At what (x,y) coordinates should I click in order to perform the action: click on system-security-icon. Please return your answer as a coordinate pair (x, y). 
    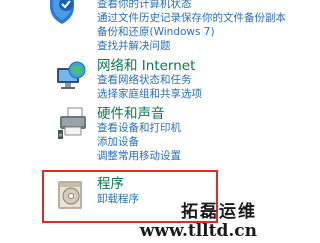
    Looking at the image, I should click on (62, 12).